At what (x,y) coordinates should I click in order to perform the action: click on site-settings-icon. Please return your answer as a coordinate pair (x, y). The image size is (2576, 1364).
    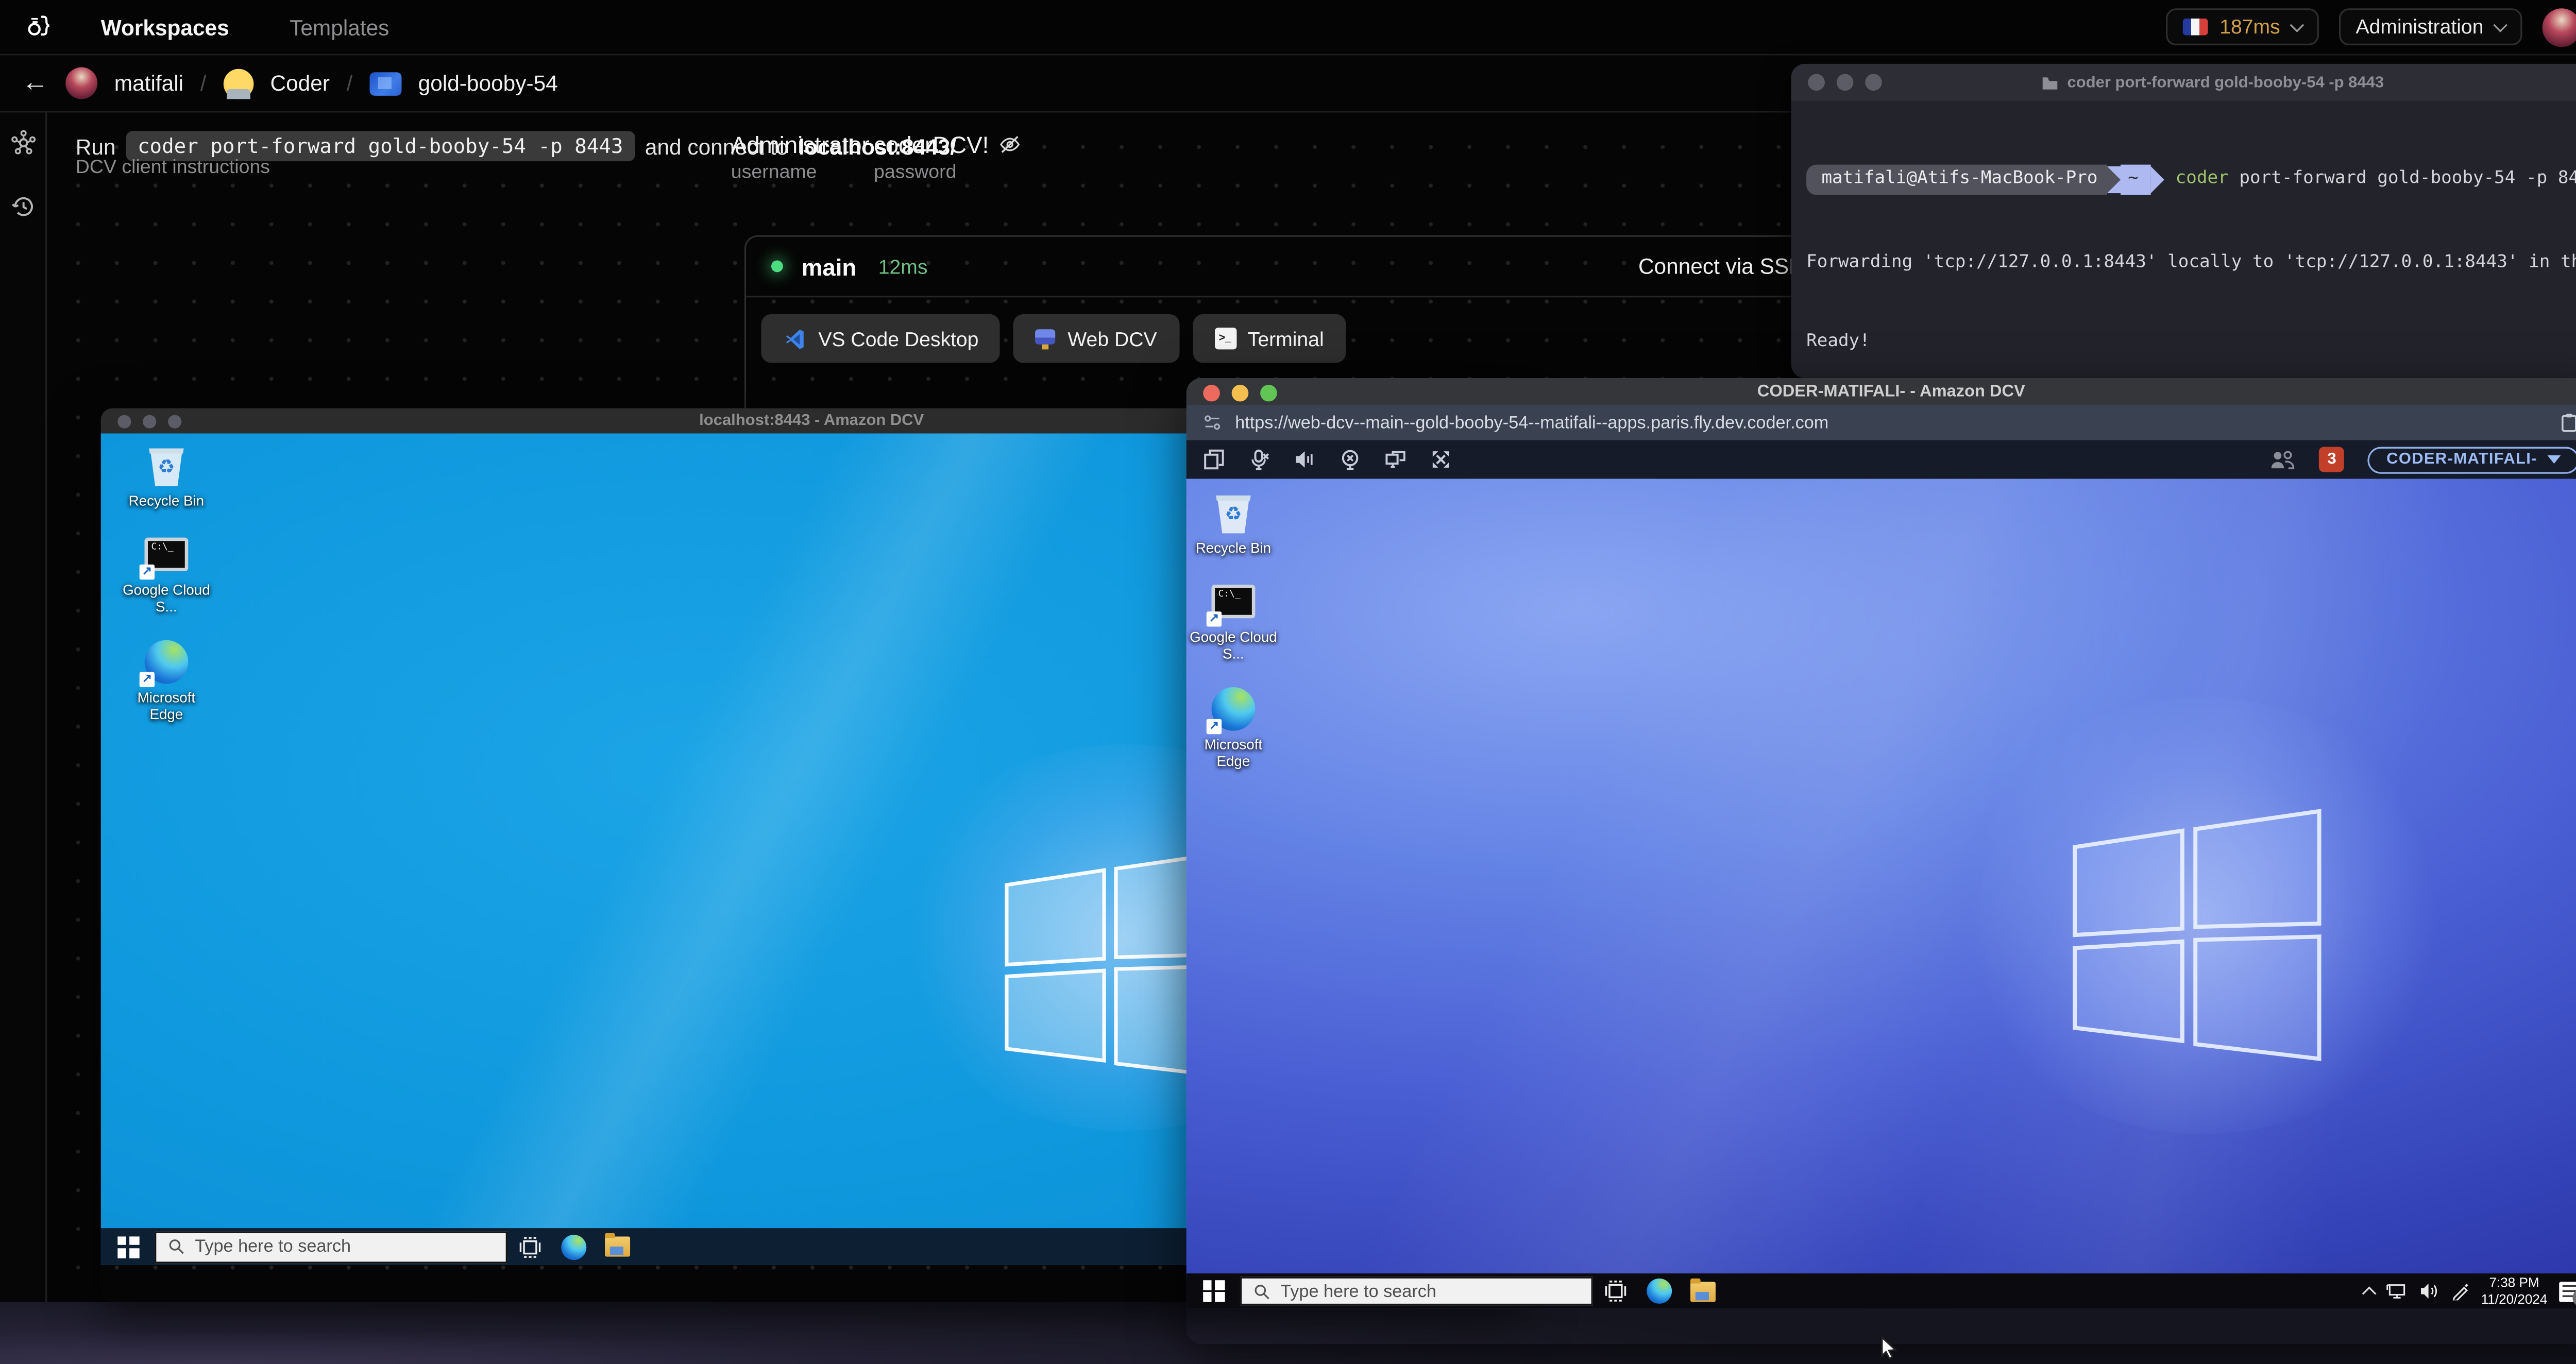
    Looking at the image, I should click on (1212, 422).